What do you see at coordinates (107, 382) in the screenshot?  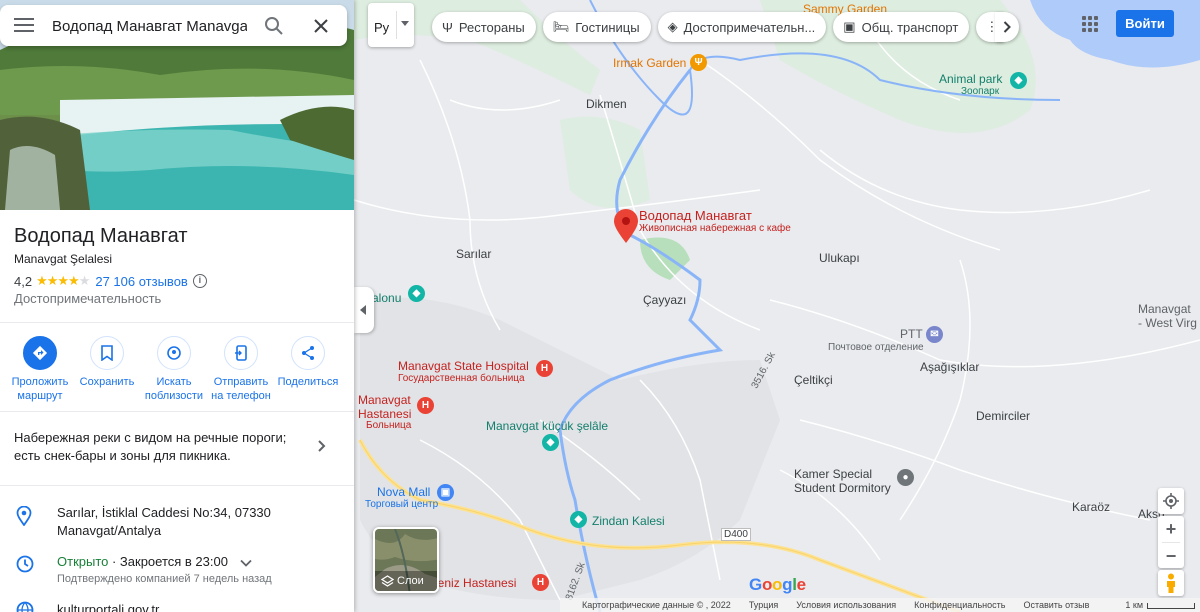 I see `save-label: Сохранить` at bounding box center [107, 382].